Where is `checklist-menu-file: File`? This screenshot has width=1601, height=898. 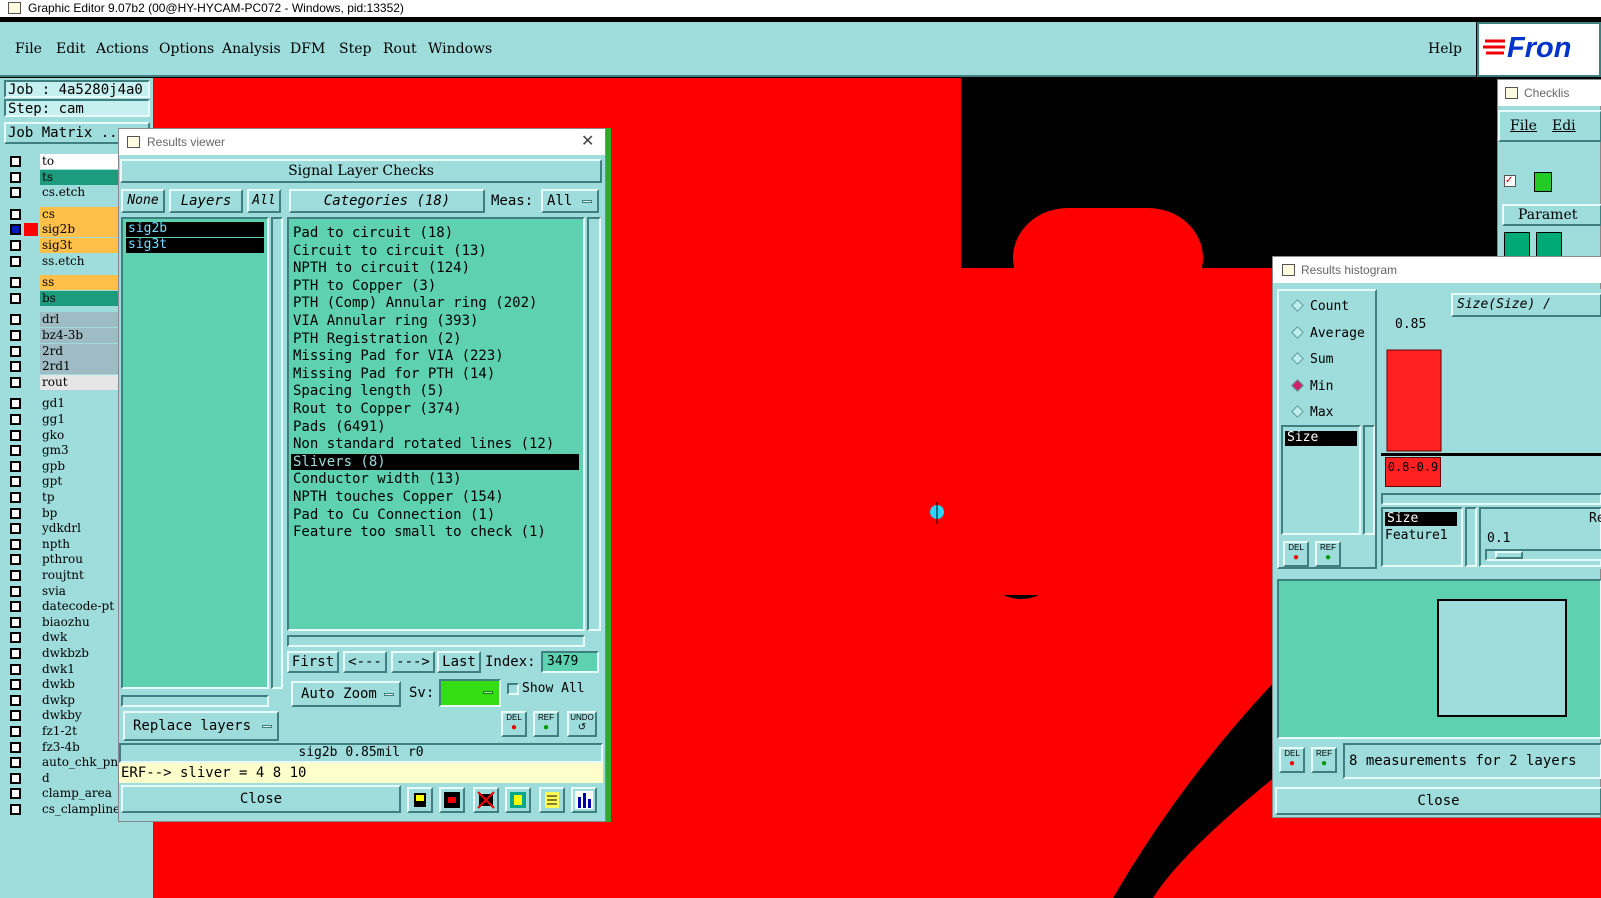
checklist-menu-file: File is located at coordinates (1523, 126).